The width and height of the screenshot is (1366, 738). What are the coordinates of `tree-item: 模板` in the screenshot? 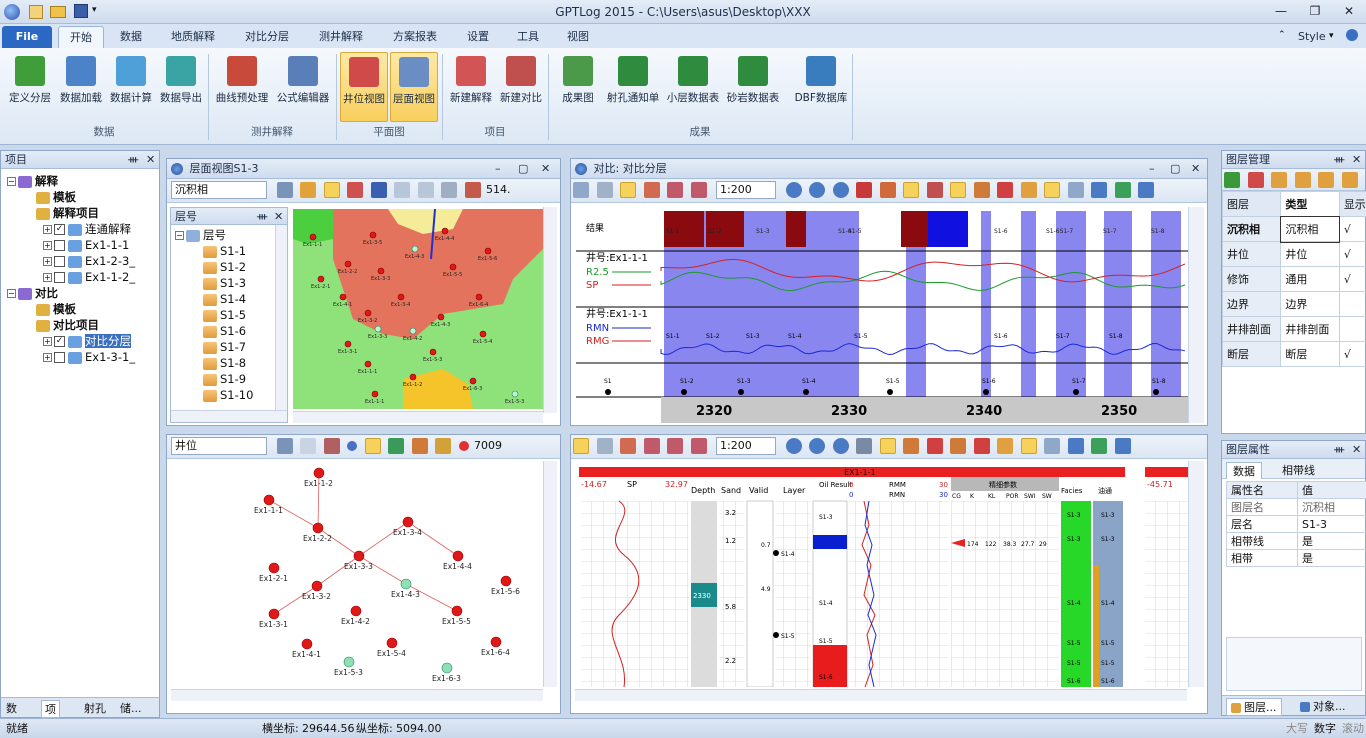 It's located at (83, 309).